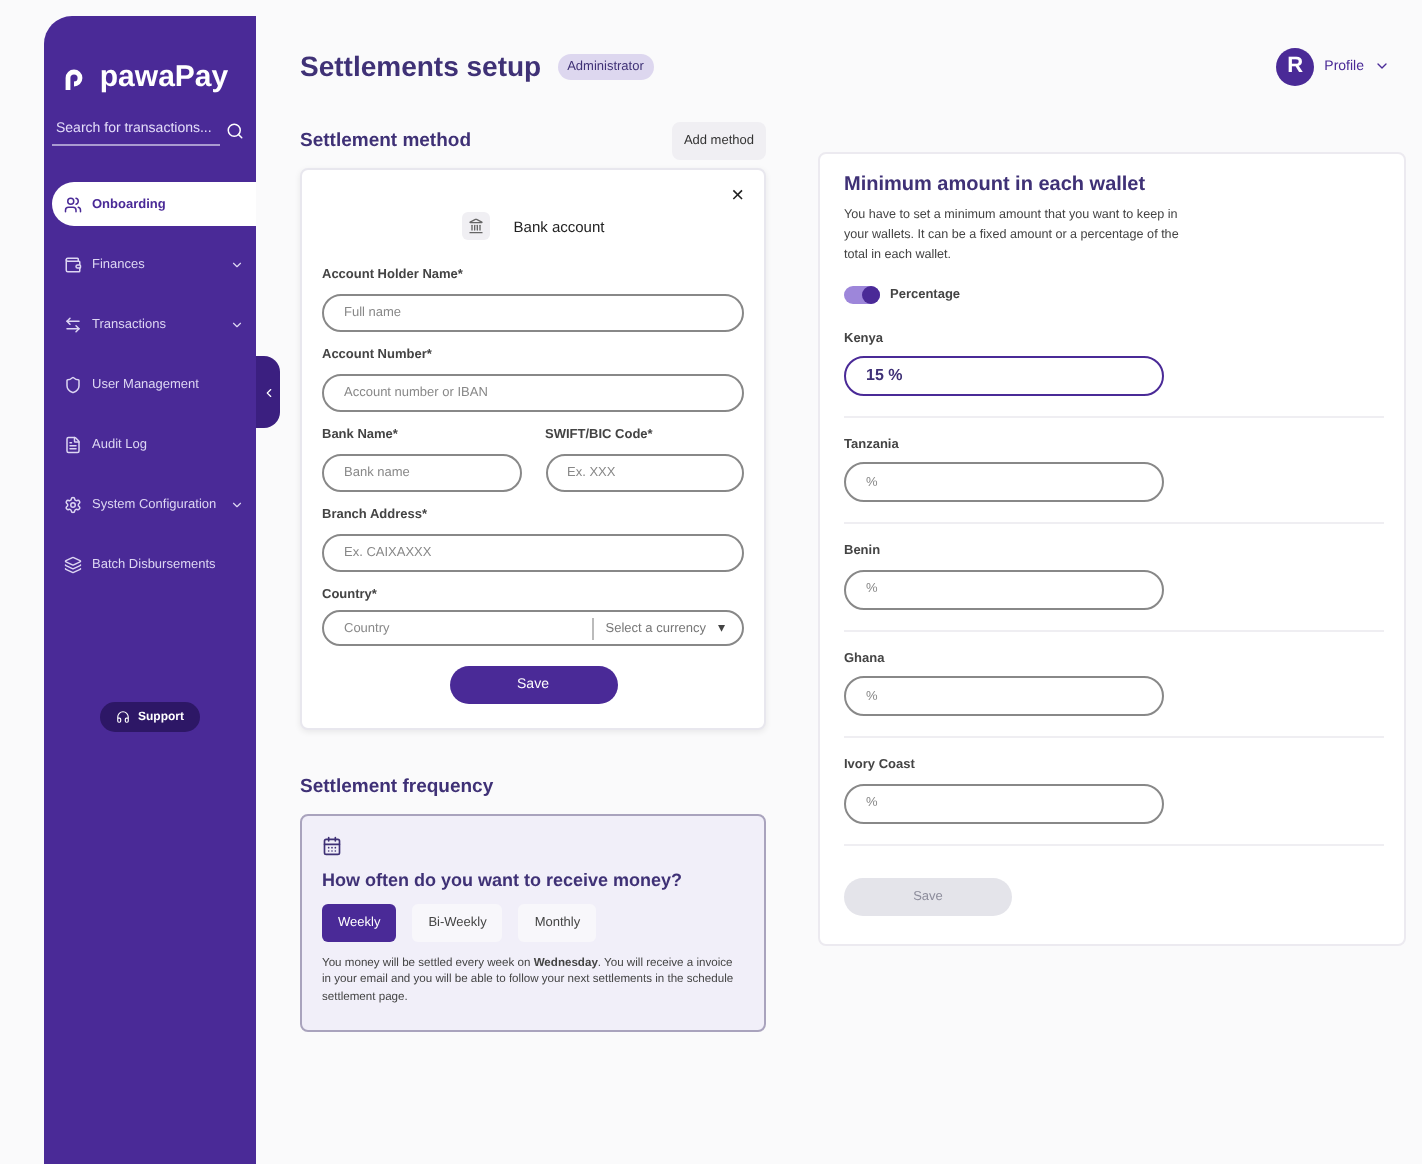 The width and height of the screenshot is (1422, 1164). I want to click on section-title: Settlement method, so click(386, 140).